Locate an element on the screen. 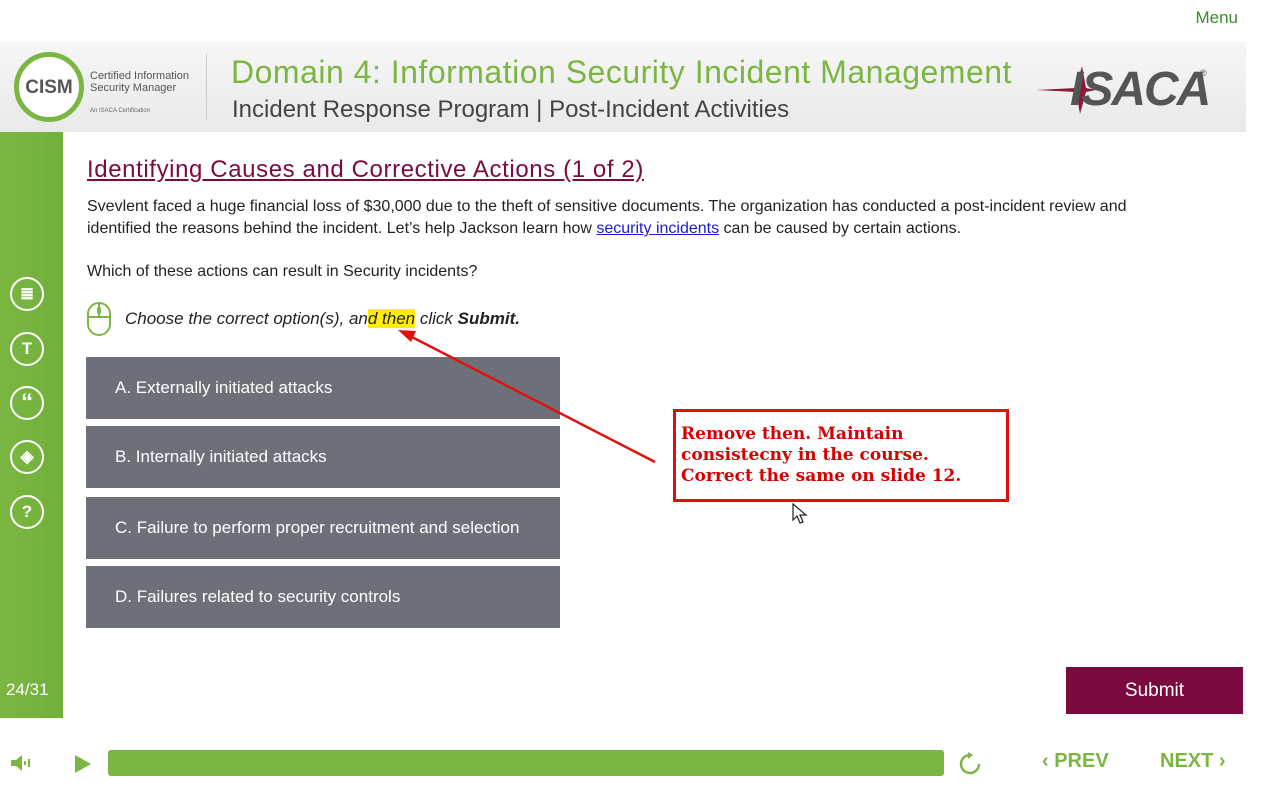  chevron-right-icon: › is located at coordinates (1219, 761).